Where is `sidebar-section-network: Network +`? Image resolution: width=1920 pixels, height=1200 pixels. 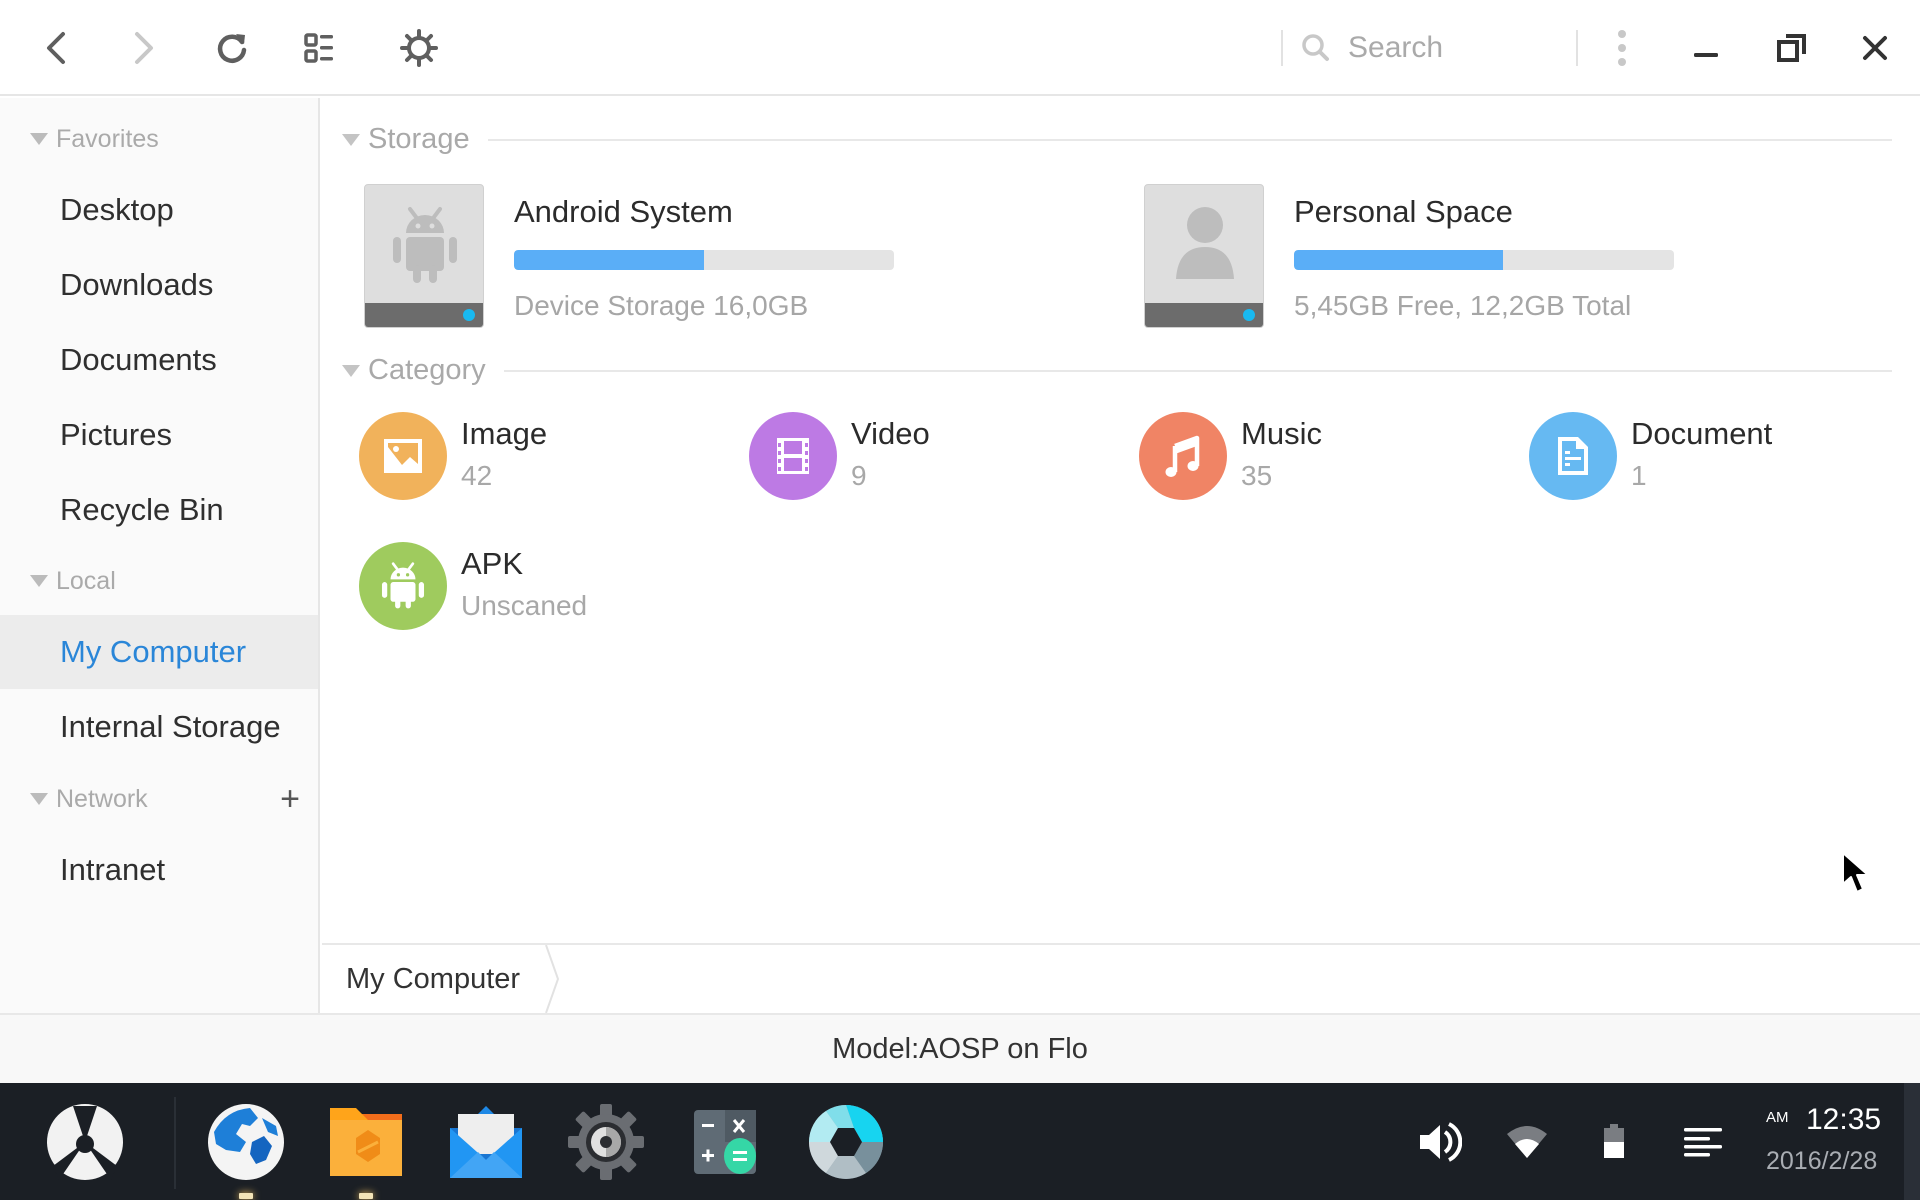 sidebar-section-network: Network + is located at coordinates (165, 799).